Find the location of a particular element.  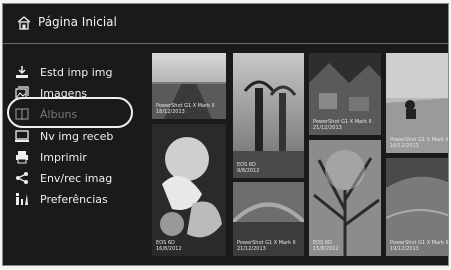

share-icon is located at coordinates (22, 178).